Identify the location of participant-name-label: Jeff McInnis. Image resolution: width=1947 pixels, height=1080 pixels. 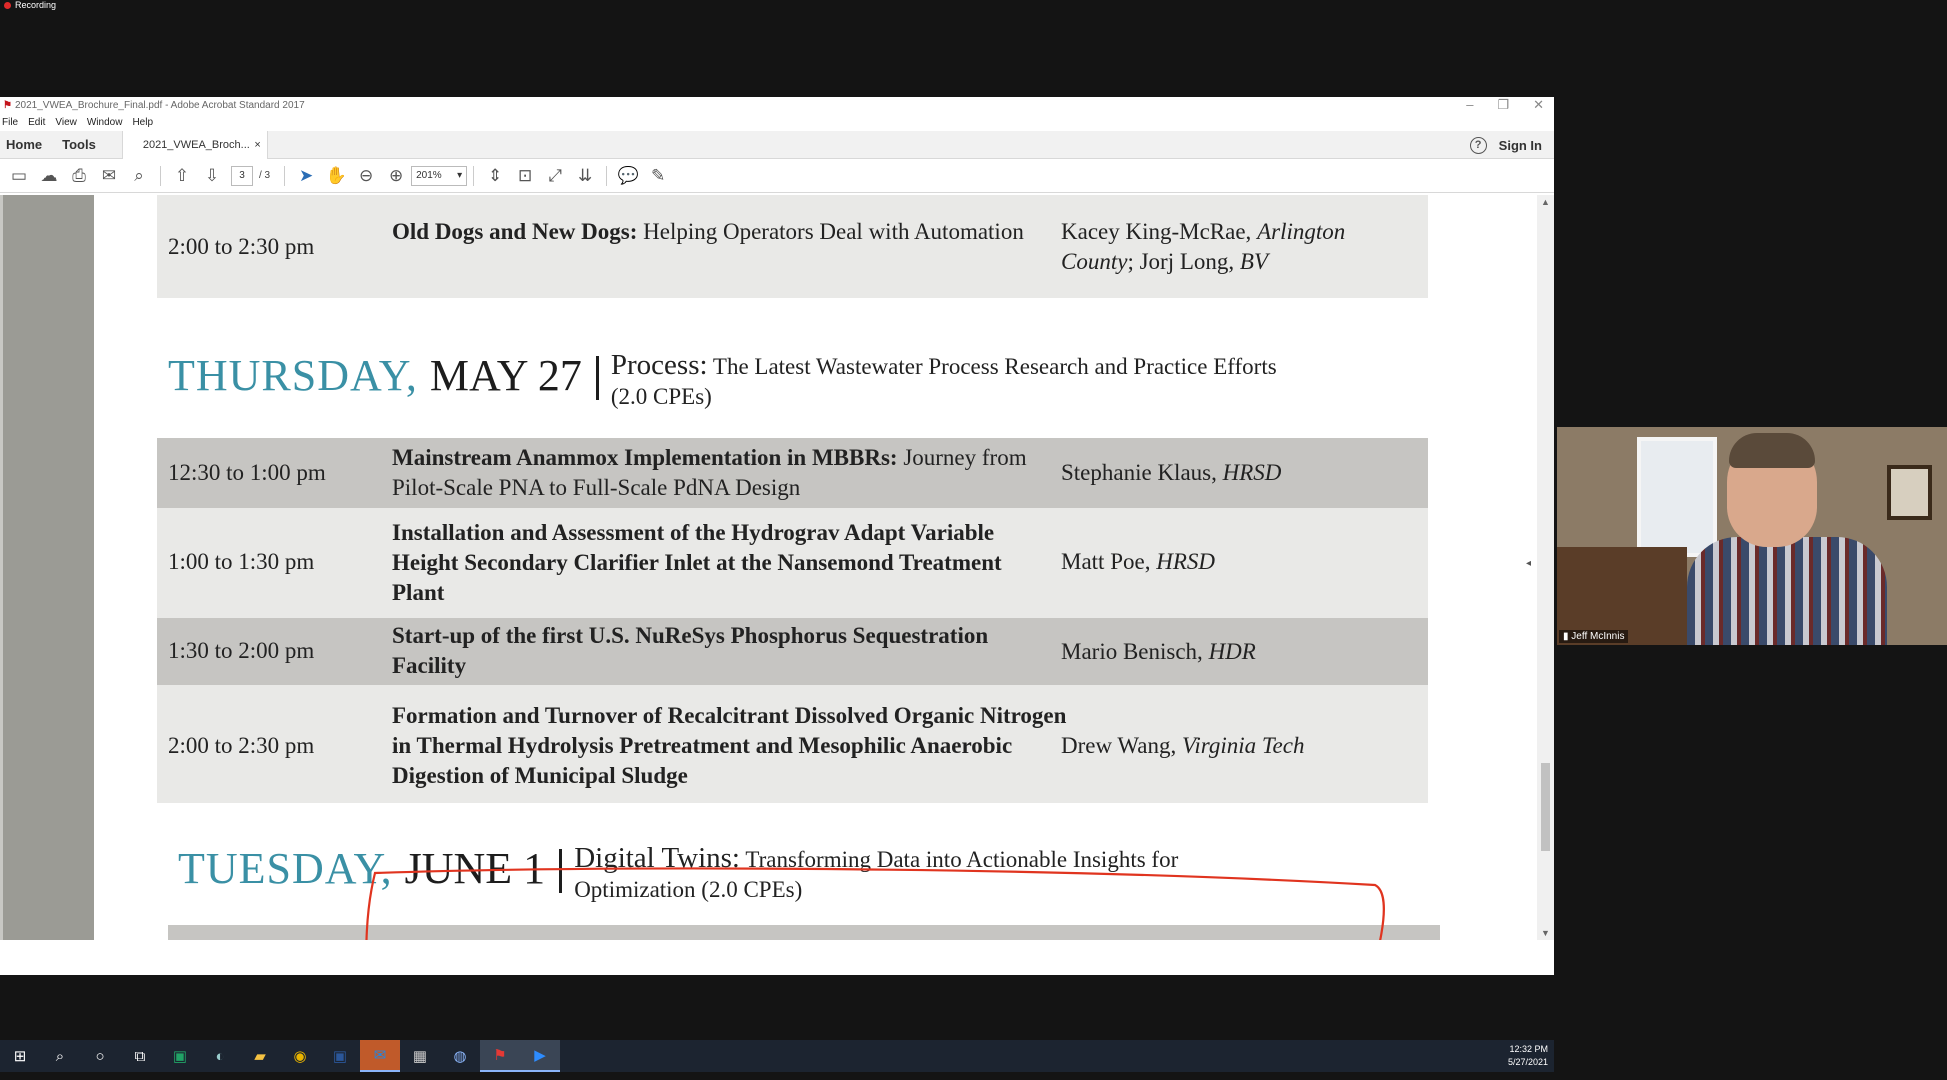
(1598, 636).